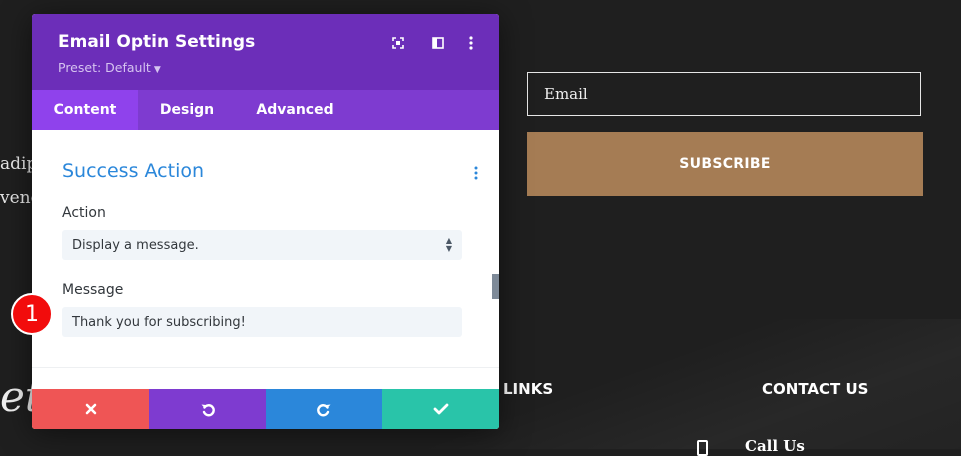 The height and width of the screenshot is (456, 961). I want to click on tab-design: Design, so click(187, 110).